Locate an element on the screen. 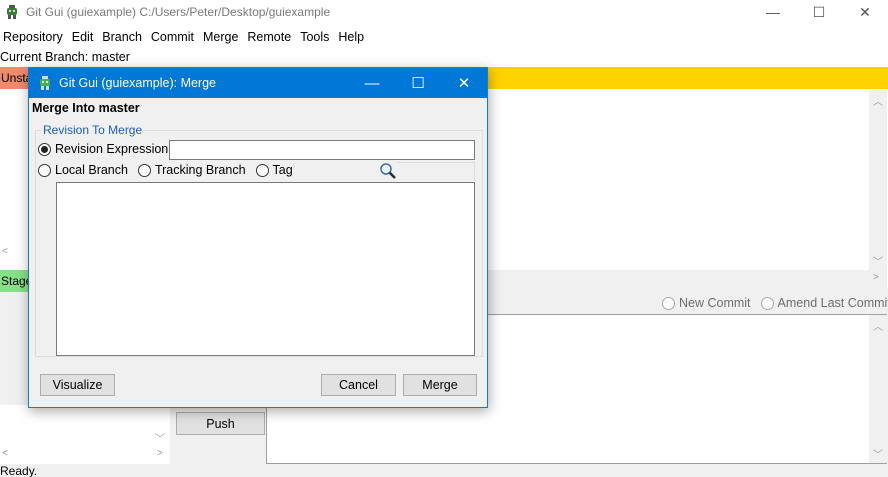 The height and width of the screenshot is (477, 888). revision-expression-row: Revision Expression: is located at coordinates (105, 149).